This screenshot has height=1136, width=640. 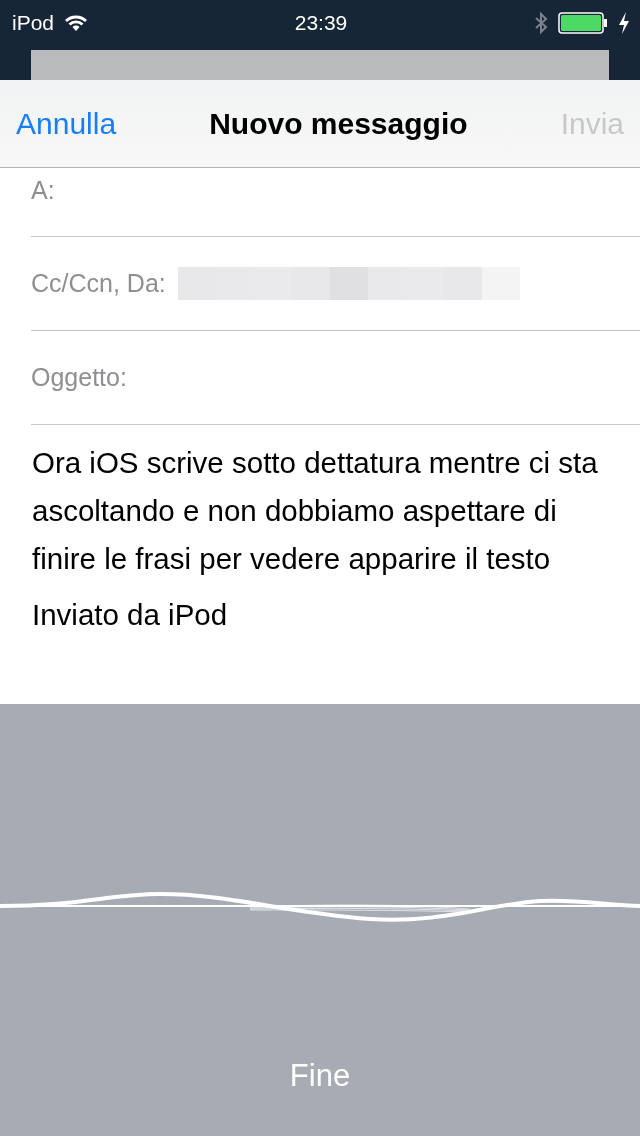 What do you see at coordinates (76, 23) in the screenshot?
I see `wifi-icon` at bounding box center [76, 23].